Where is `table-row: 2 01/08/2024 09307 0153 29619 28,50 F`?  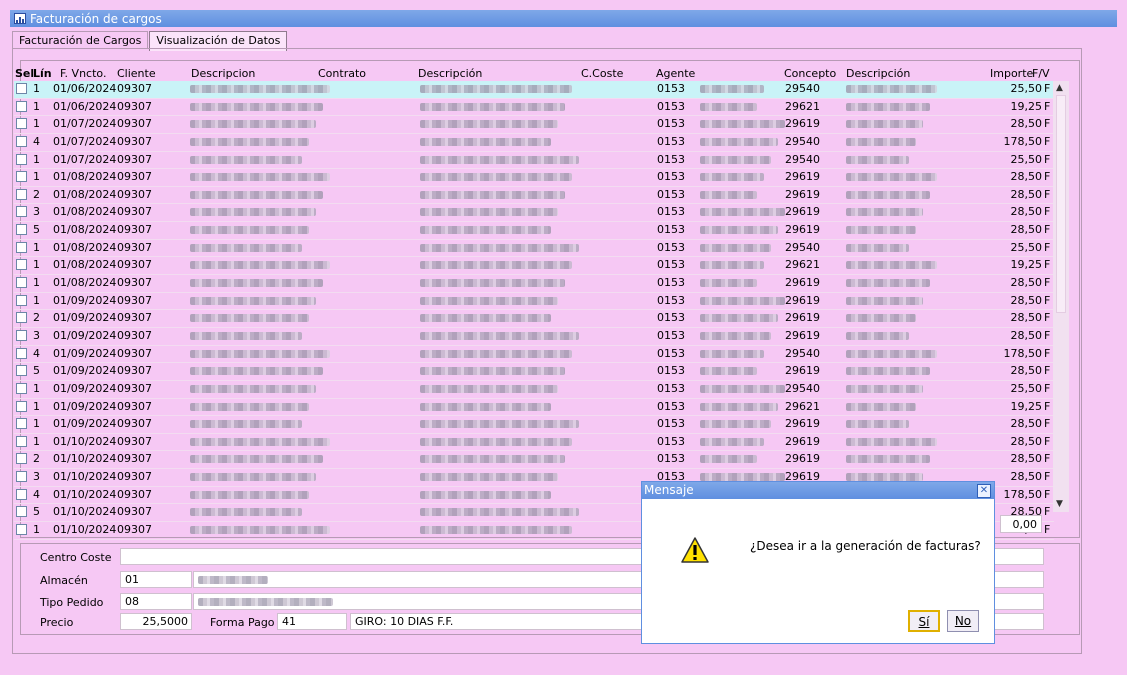
table-row: 2 01/08/2024 09307 0153 29619 28,50 F is located at coordinates (534, 196).